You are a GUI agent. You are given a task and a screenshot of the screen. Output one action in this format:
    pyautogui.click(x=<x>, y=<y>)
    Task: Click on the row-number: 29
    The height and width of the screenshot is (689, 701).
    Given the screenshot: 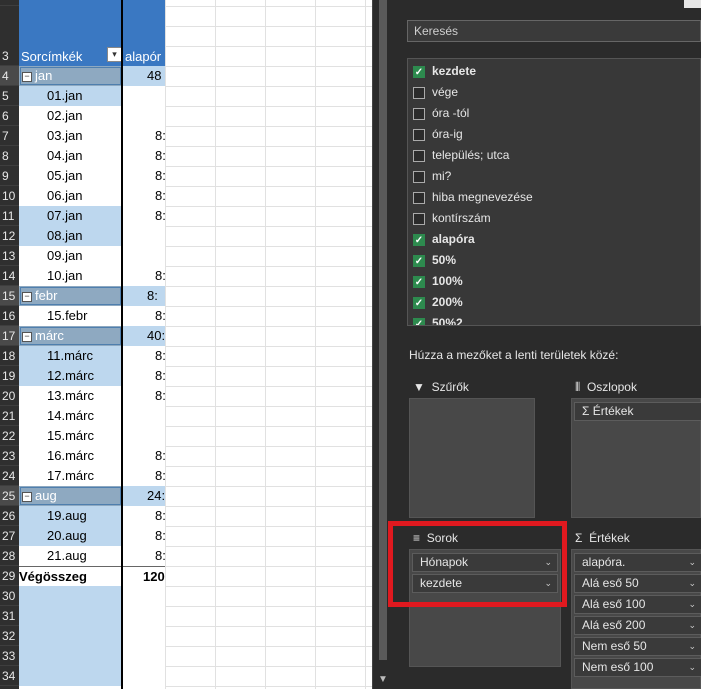 What is the action you would take?
    pyautogui.click(x=9, y=576)
    